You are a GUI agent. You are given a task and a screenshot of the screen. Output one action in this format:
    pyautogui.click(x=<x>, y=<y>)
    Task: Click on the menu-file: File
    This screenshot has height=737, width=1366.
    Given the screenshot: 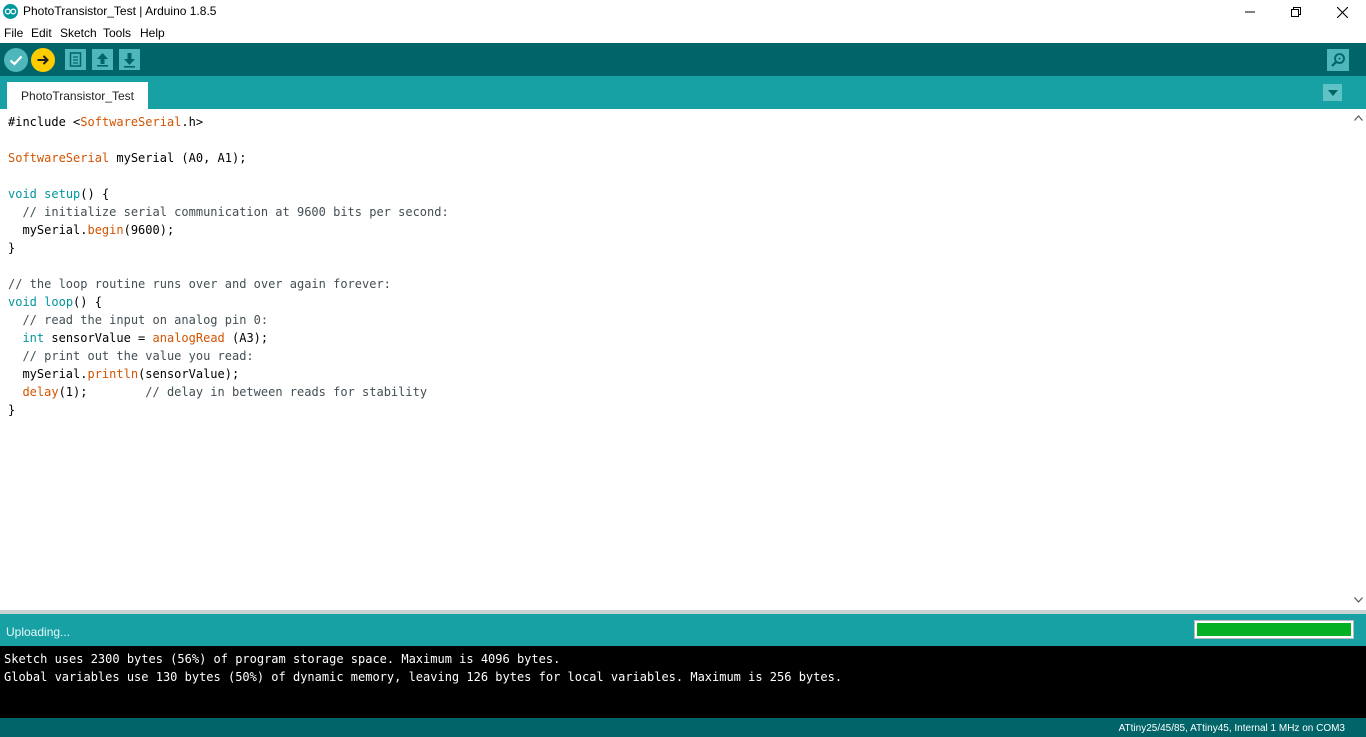 What is the action you would take?
    pyautogui.click(x=13, y=33)
    